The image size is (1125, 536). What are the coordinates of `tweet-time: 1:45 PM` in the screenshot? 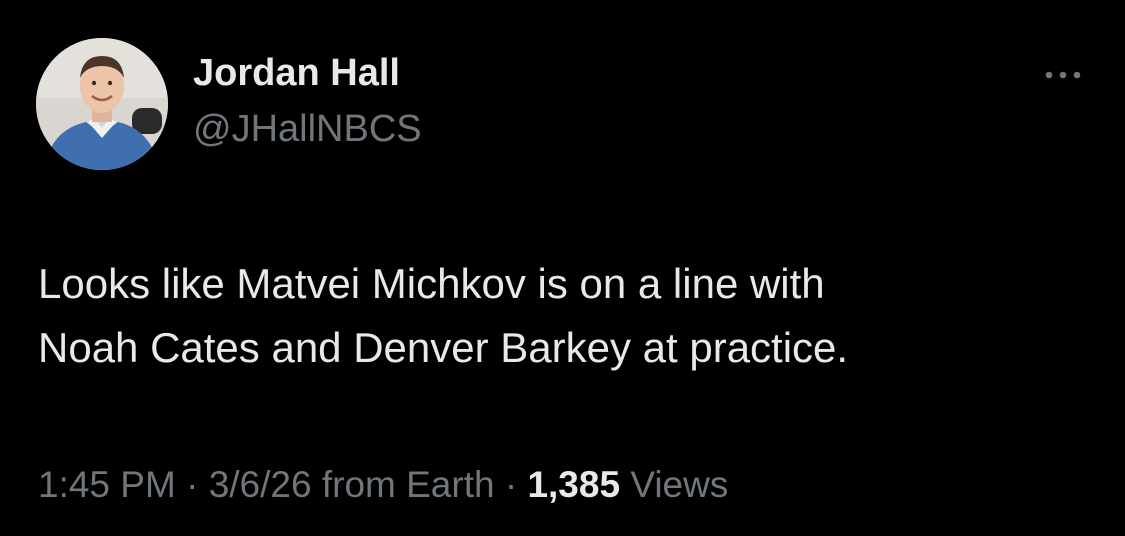 It's located at (107, 484).